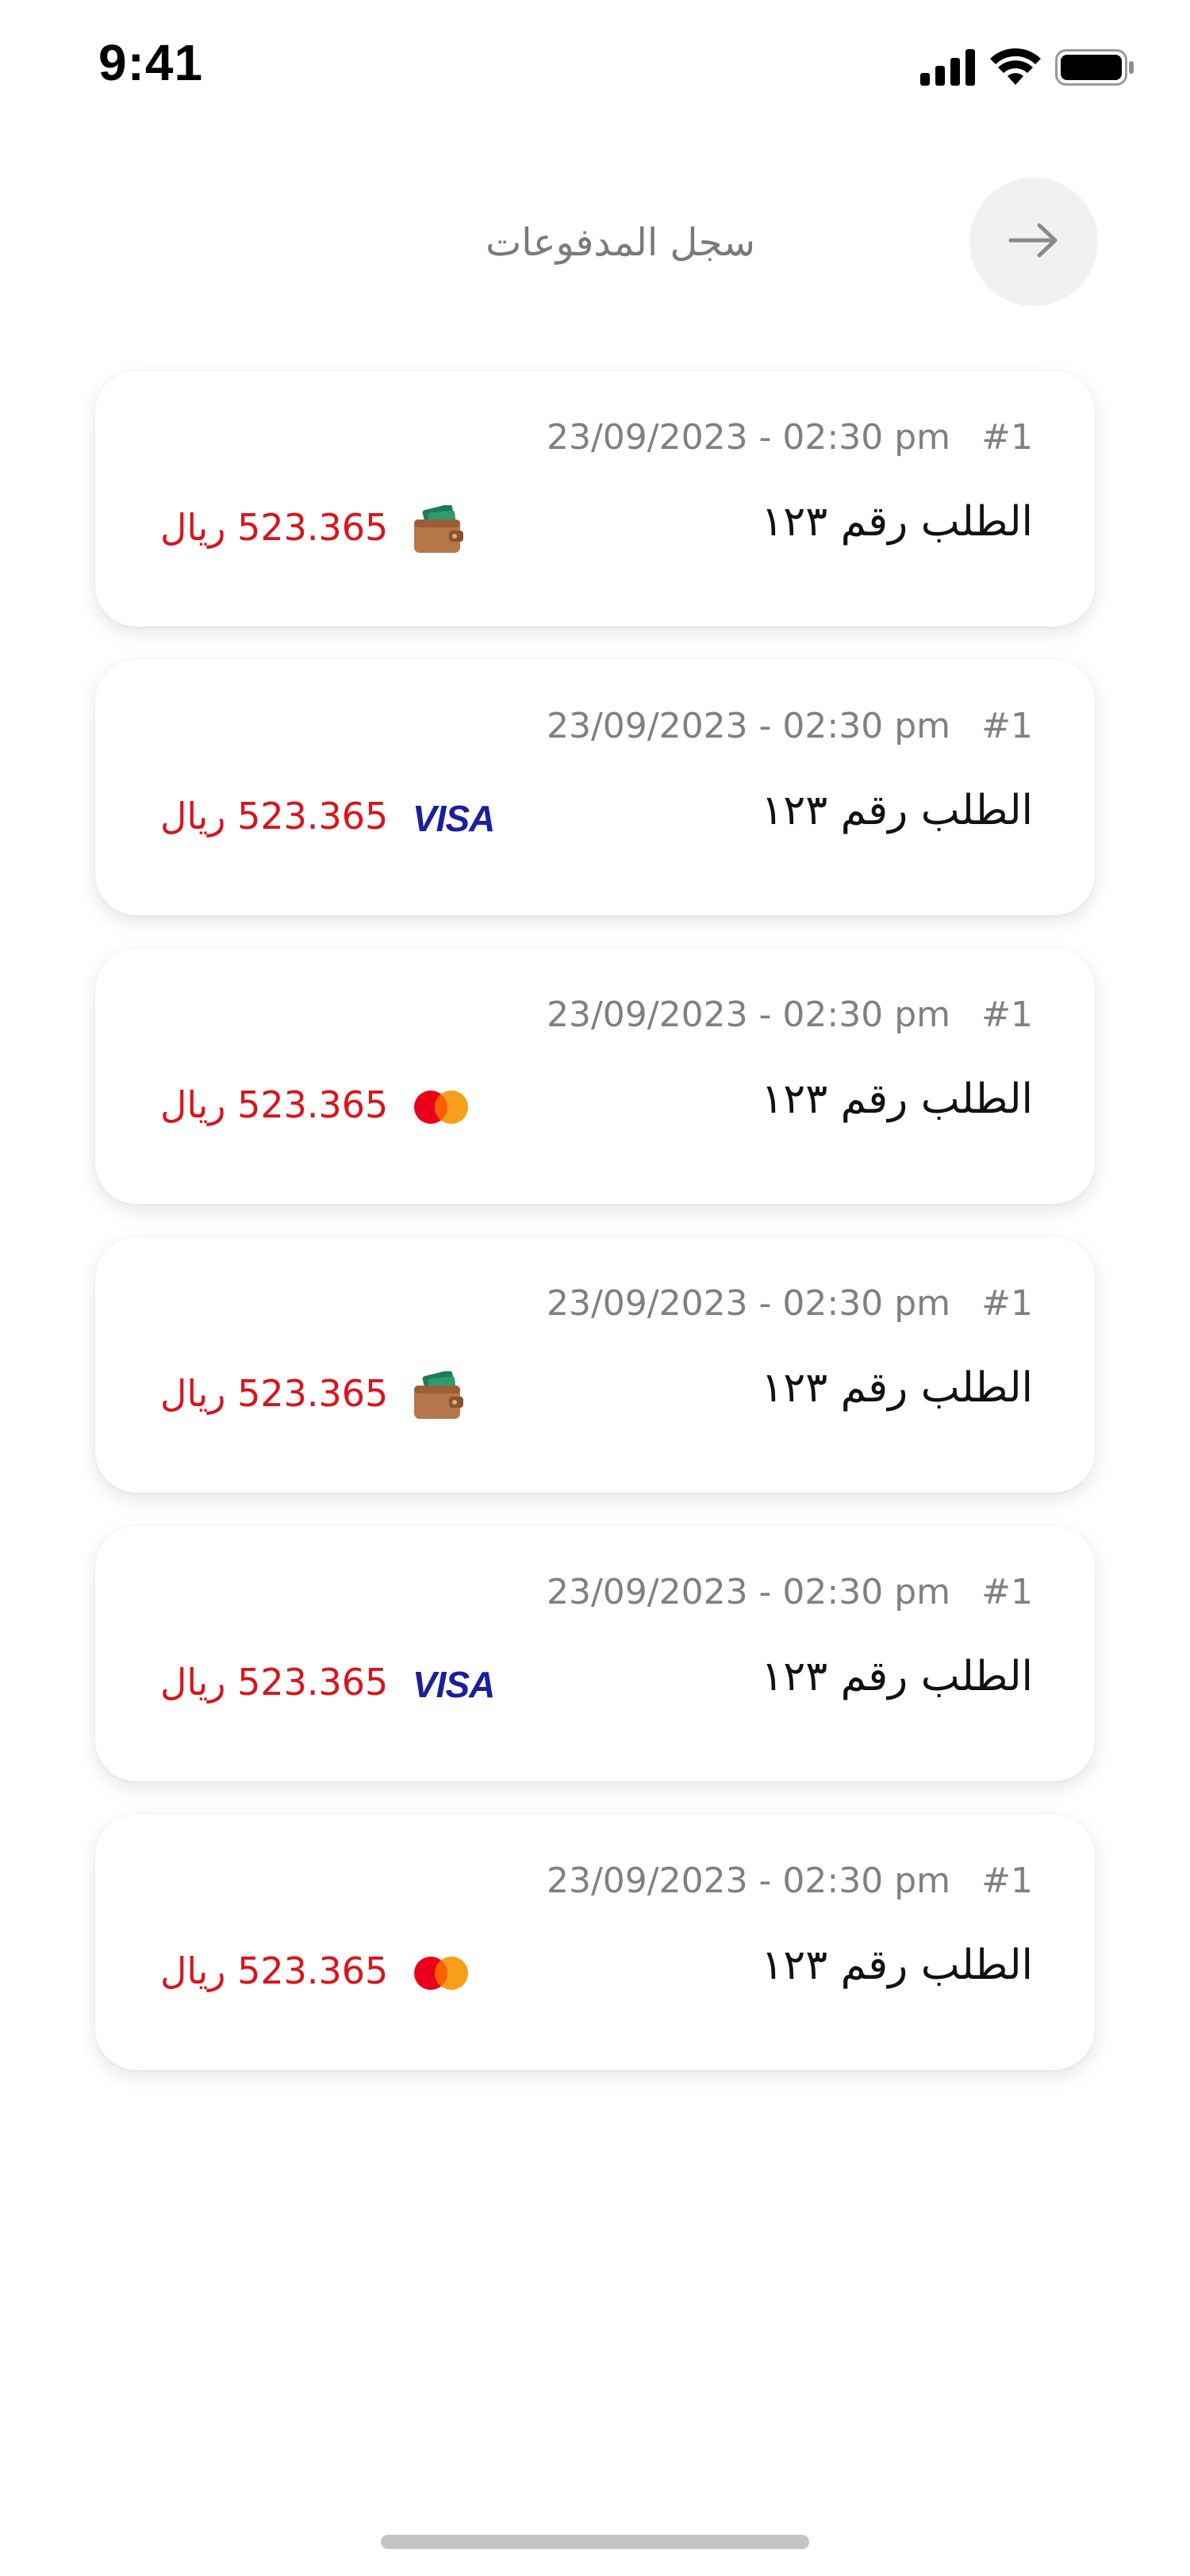 The image size is (1190, 2576). I want to click on battery-icon, so click(1094, 69).